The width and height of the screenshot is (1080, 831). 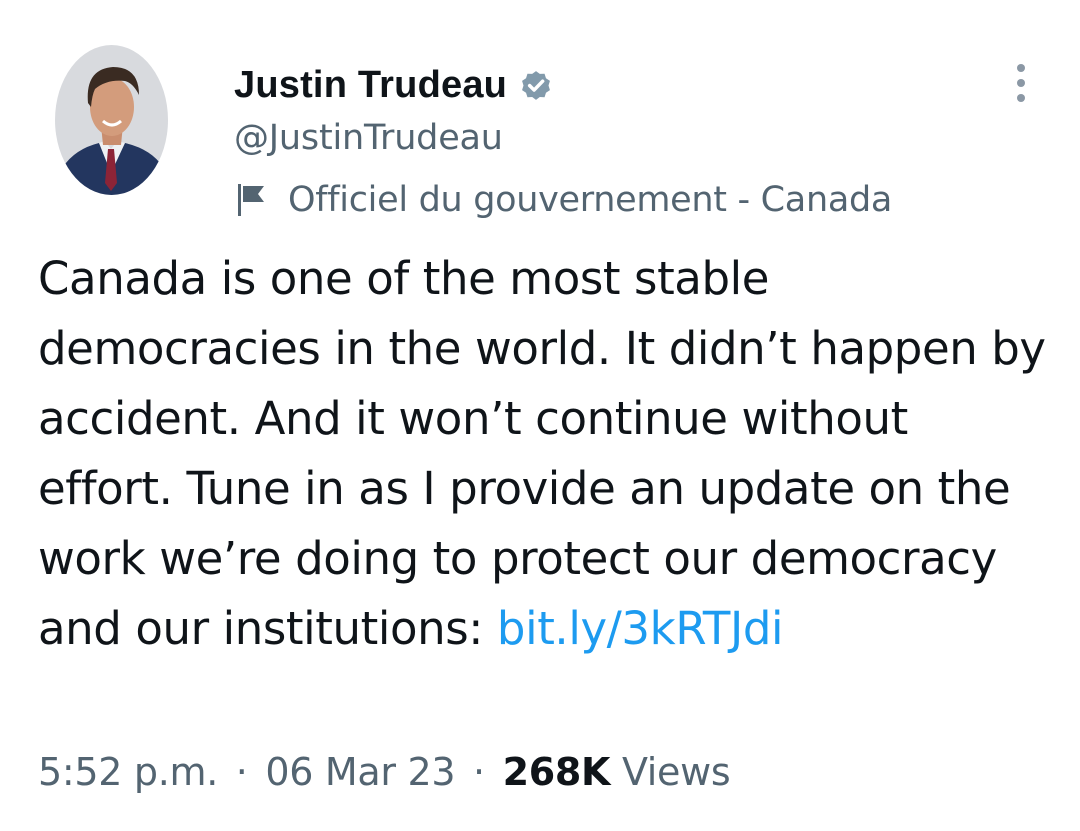 I want to click on more-options-button, so click(x=1021, y=83).